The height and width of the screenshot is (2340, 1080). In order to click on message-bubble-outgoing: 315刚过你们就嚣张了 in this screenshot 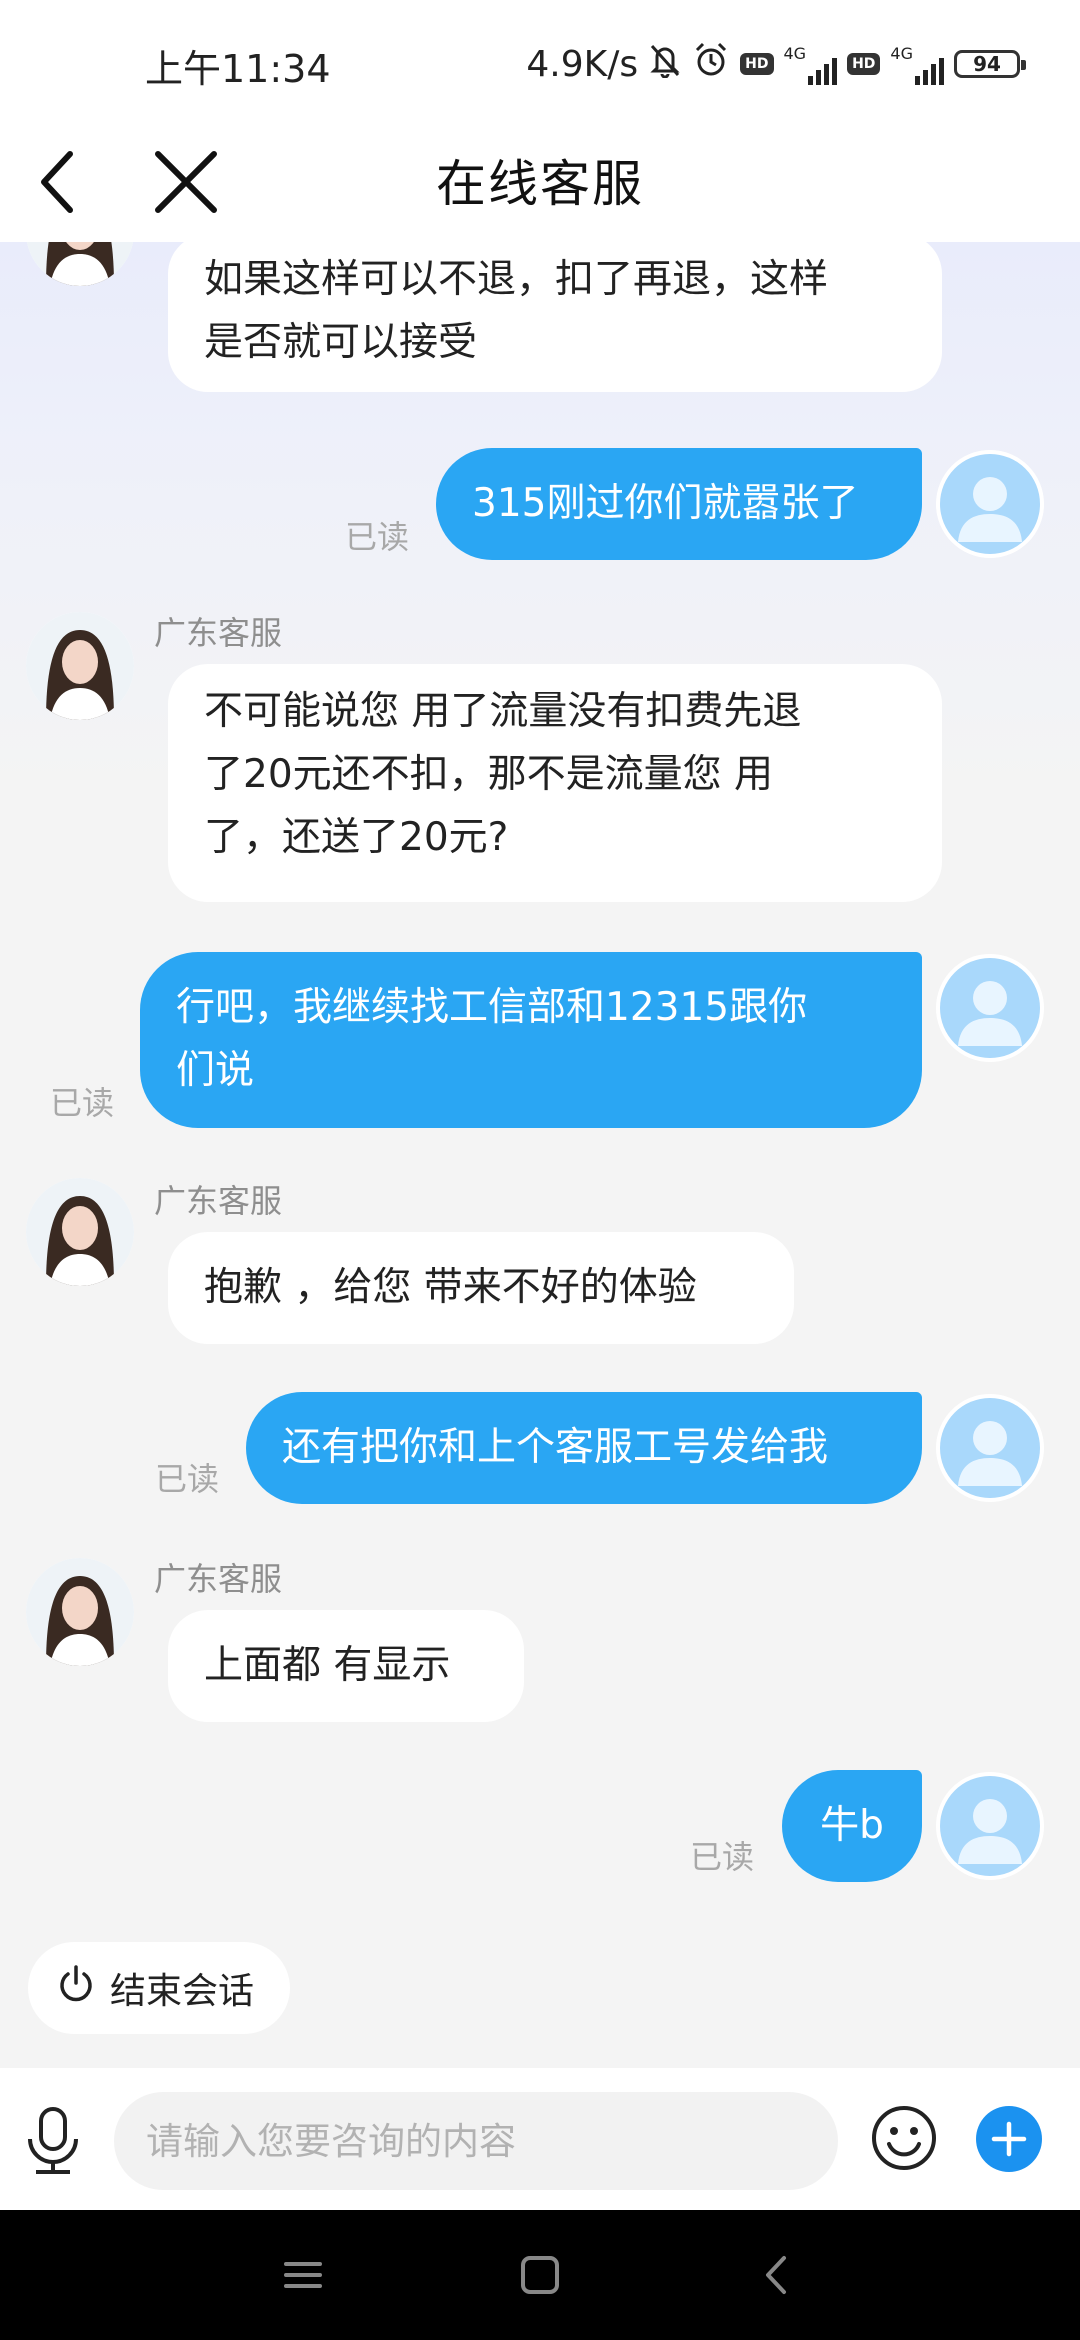, I will do `click(679, 504)`.